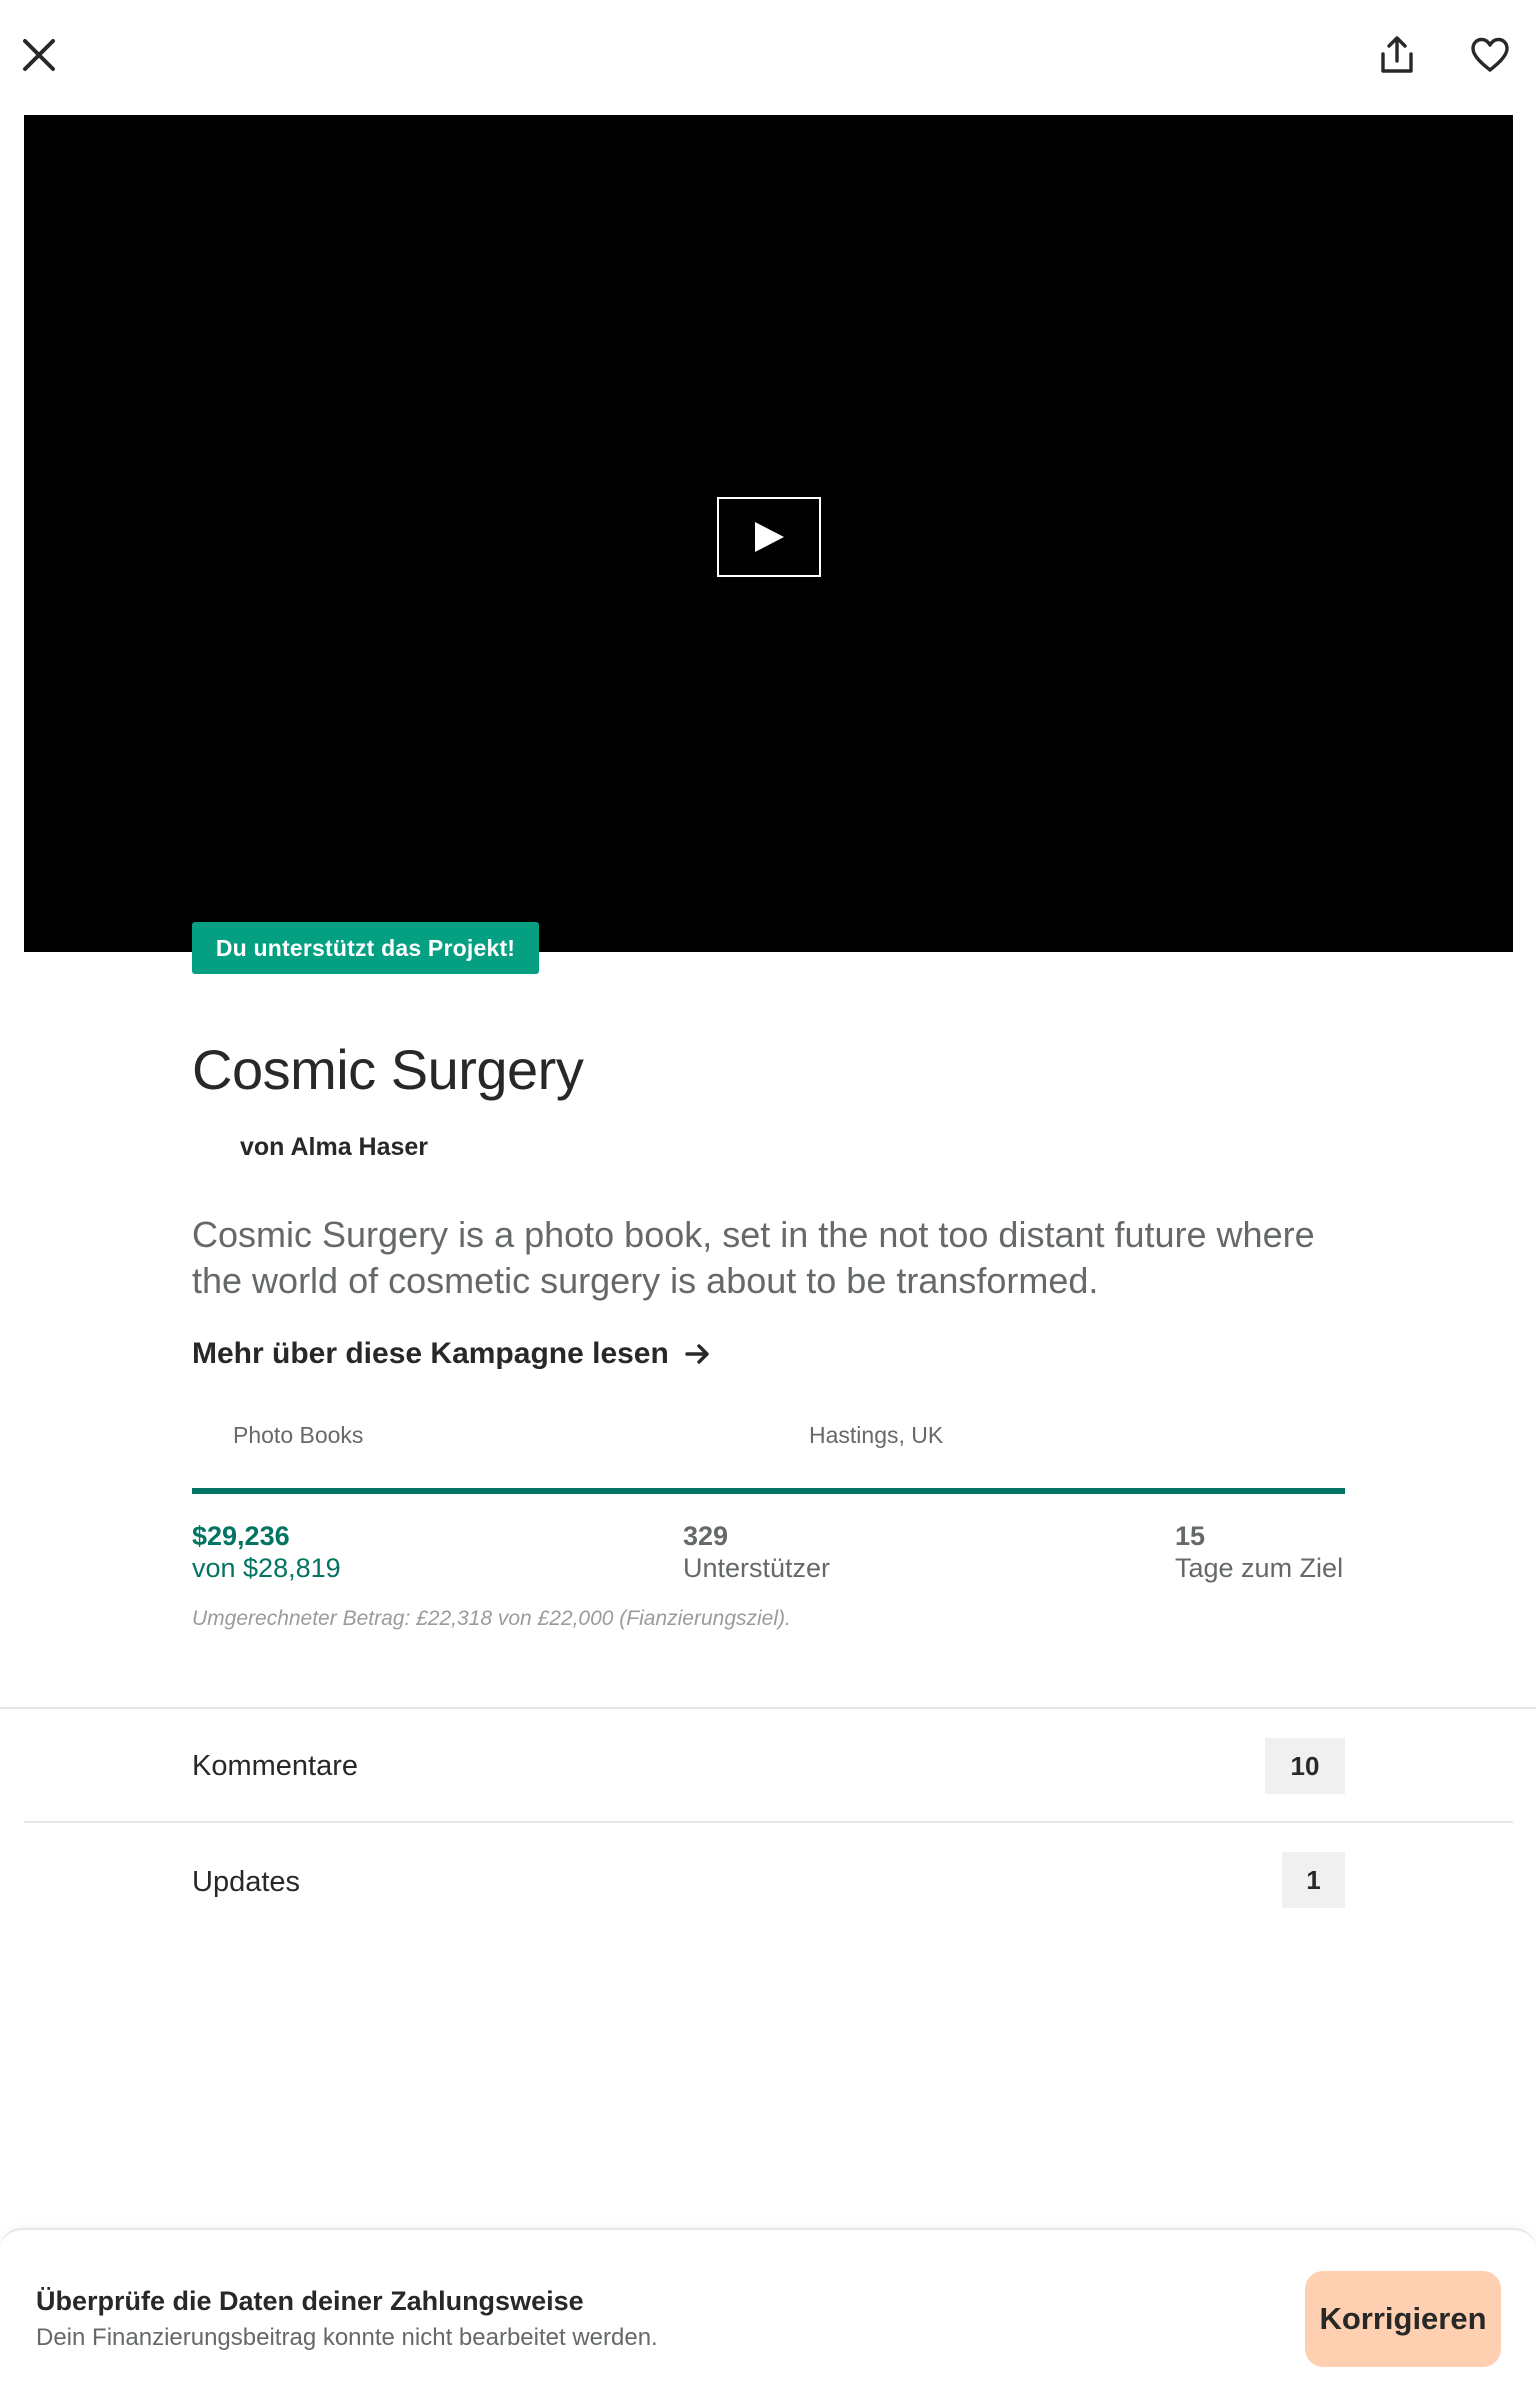  What do you see at coordinates (1190, 1536) in the screenshot?
I see `days-count: 15` at bounding box center [1190, 1536].